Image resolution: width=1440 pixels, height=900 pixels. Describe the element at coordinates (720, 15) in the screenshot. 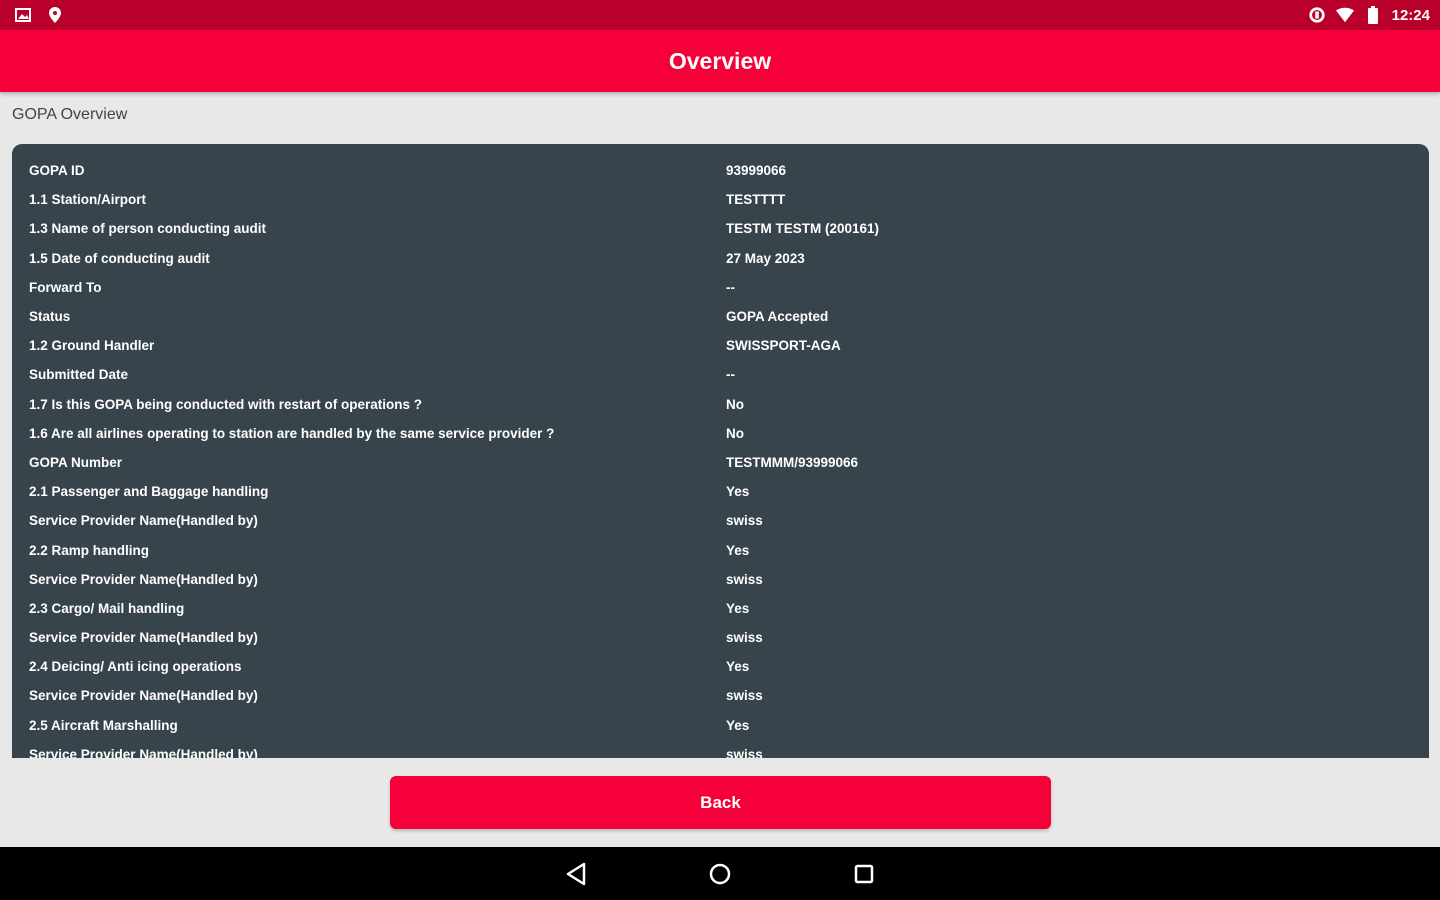

I see `status-bar: 12:24` at that location.